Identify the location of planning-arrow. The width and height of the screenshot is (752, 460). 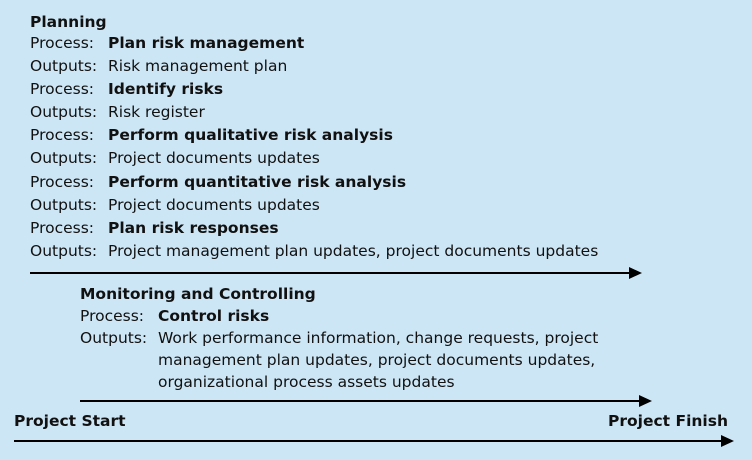
(336, 273).